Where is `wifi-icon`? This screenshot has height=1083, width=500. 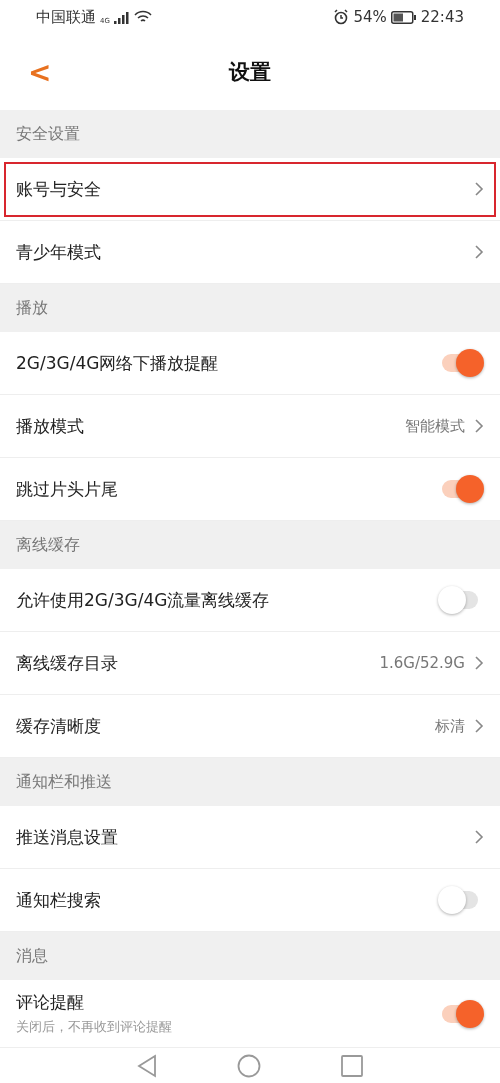 wifi-icon is located at coordinates (142, 17).